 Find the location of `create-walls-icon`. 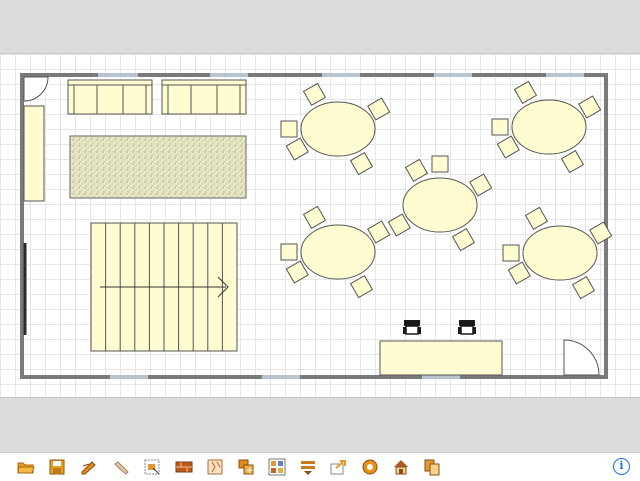

create-walls-icon is located at coordinates (184, 467).